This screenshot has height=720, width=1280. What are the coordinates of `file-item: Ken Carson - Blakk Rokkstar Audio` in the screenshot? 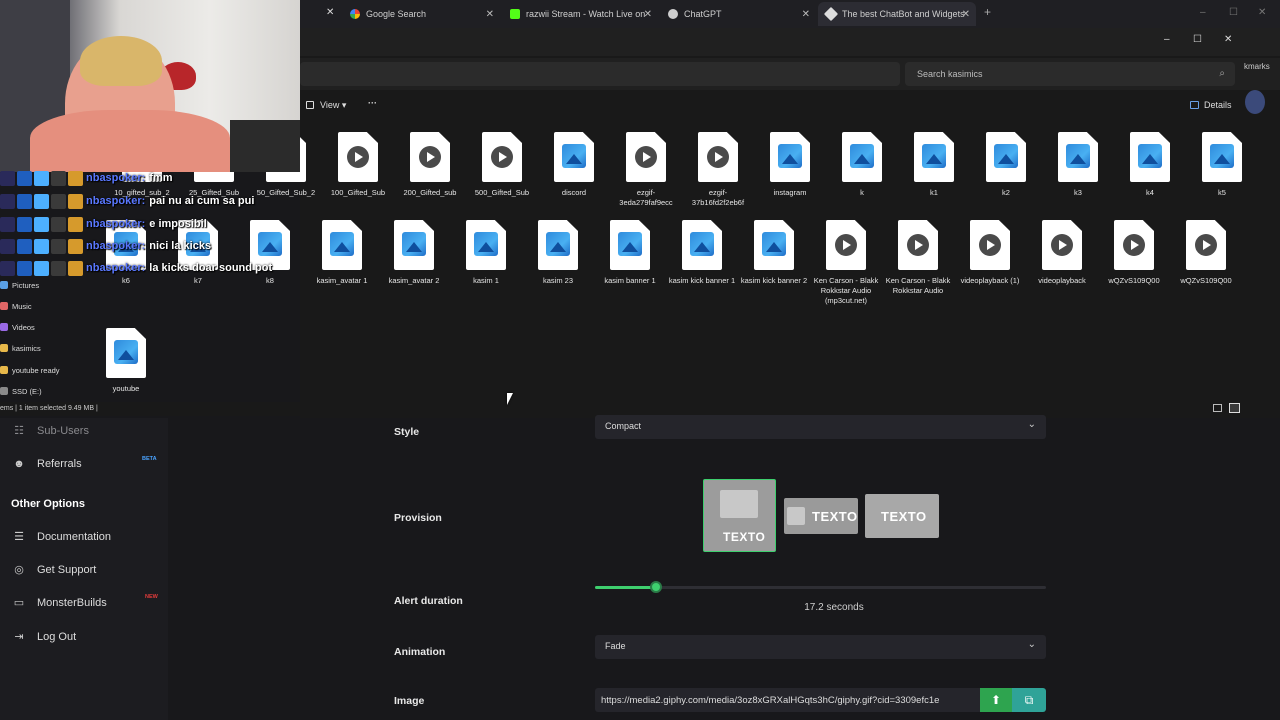 It's located at (918, 258).